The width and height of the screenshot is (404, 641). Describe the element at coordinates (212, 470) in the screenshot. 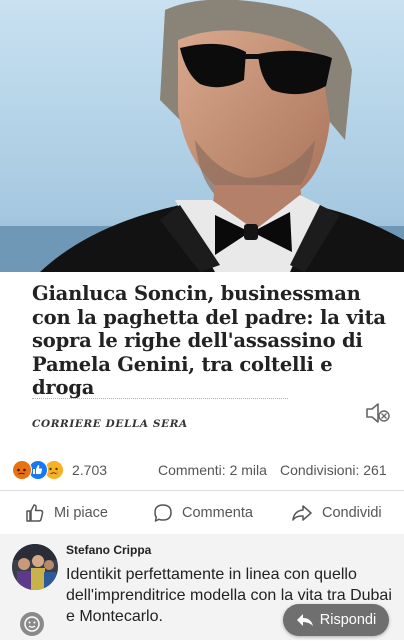

I see `comments-count: Commenti: 2 mila` at that location.